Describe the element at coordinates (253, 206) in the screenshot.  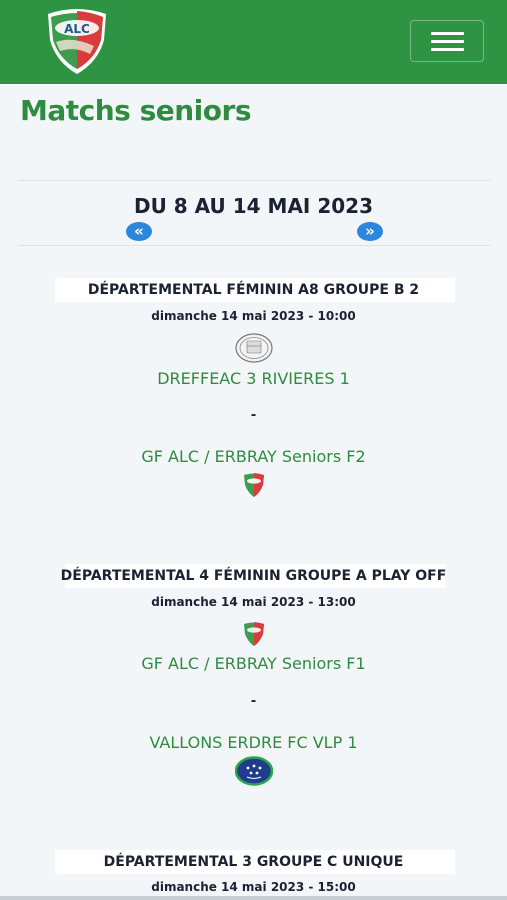
I see `week-range: DU 8 AU 14 MAI 2023` at that location.